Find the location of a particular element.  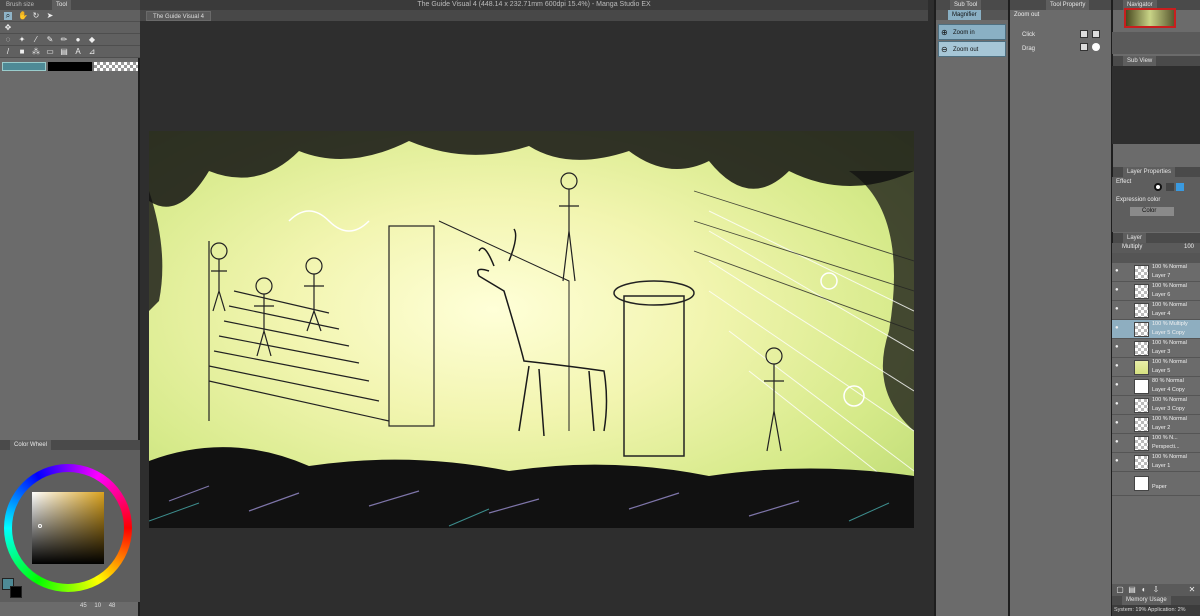

layer-list-empty-area is located at coordinates (1156, 540).